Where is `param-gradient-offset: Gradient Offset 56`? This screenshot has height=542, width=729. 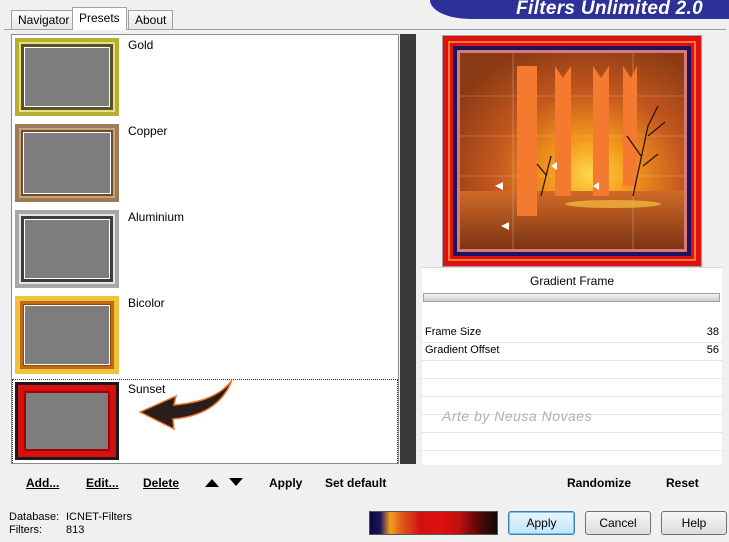 param-gradient-offset: Gradient Offset 56 is located at coordinates (572, 351).